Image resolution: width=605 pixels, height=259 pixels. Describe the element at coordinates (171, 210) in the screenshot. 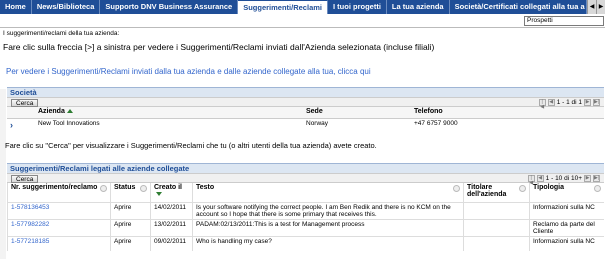

I see `cell-created: 14/02/2011` at that location.